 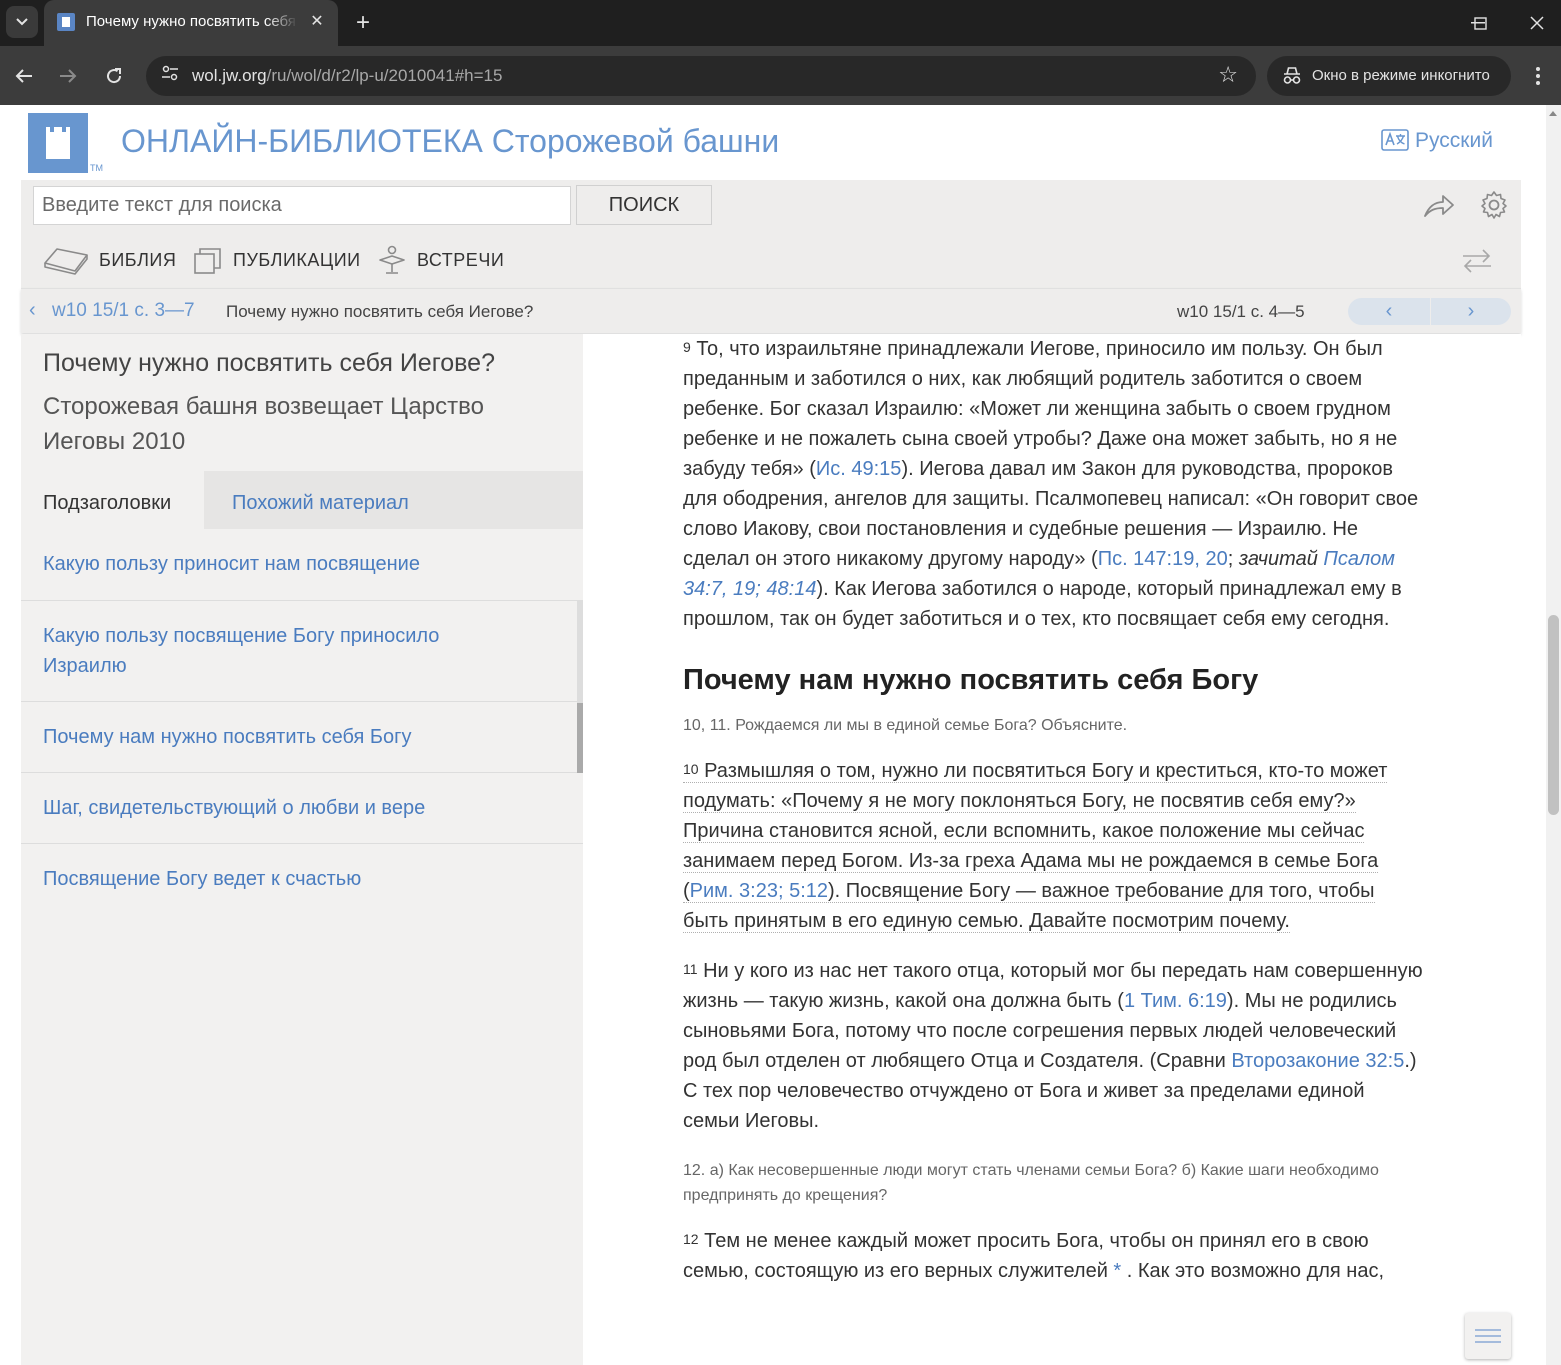 I want to click on search-bar: ПОИСК, so click(x=771, y=206).